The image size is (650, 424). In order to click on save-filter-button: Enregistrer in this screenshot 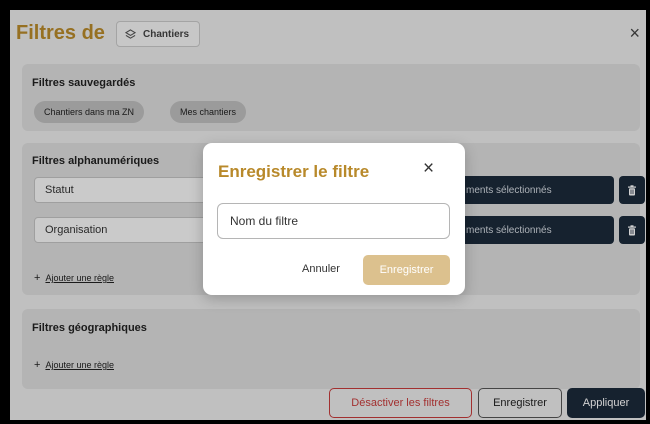, I will do `click(406, 270)`.